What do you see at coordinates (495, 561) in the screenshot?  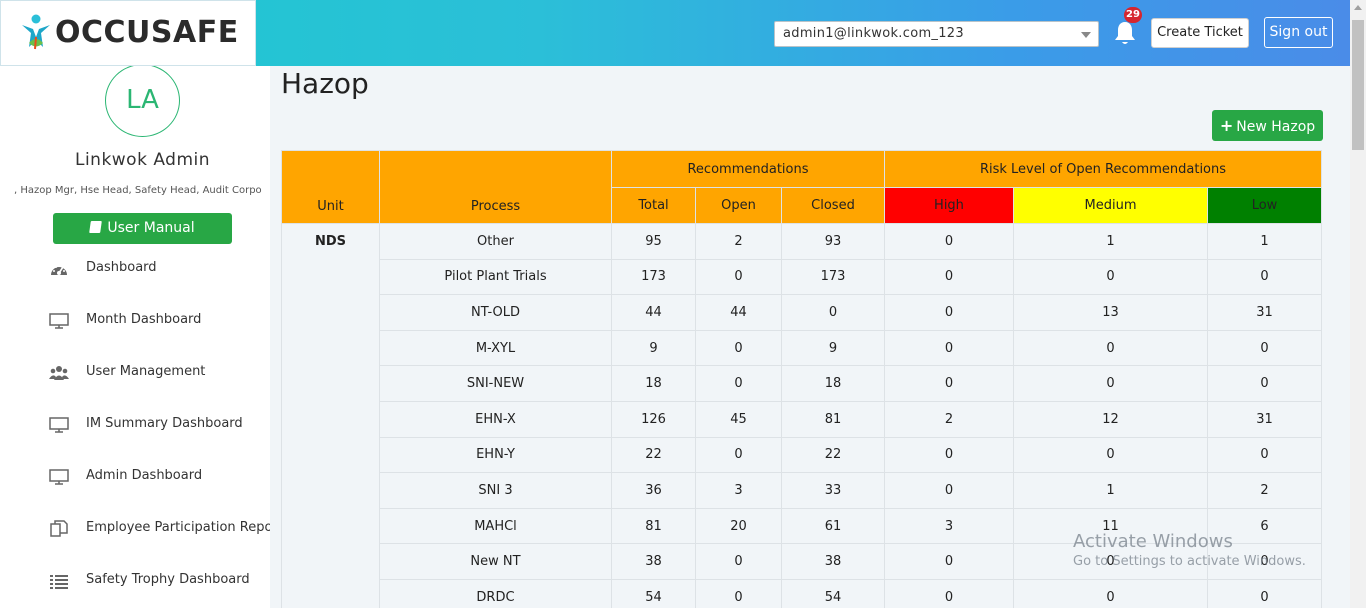 I see `cell-process: New NT` at bounding box center [495, 561].